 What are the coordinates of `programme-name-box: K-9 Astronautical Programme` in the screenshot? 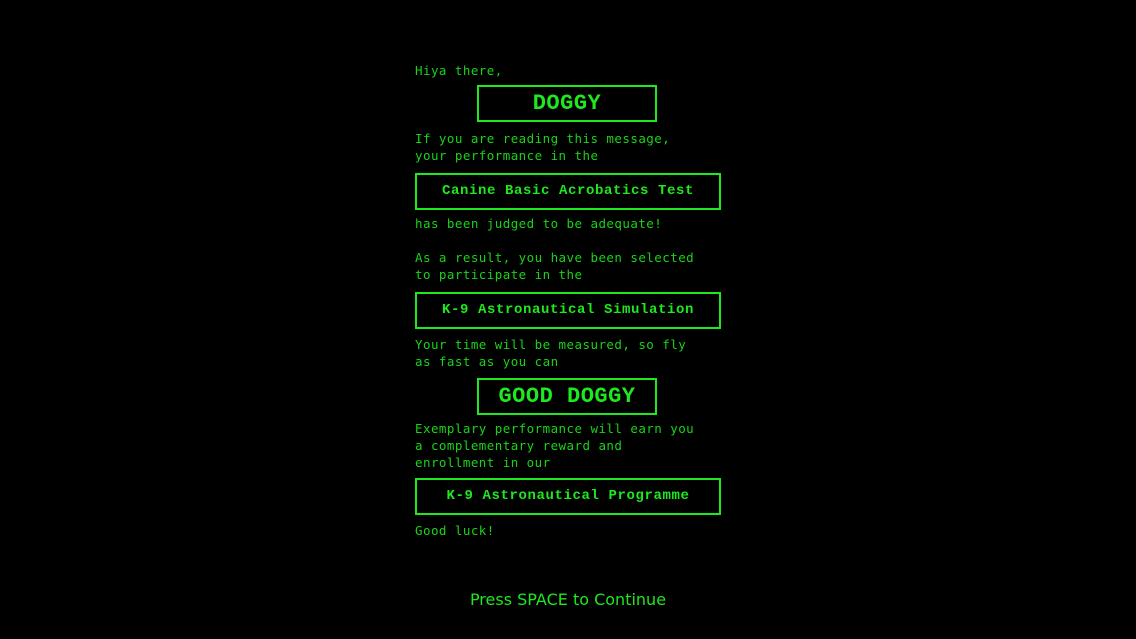 It's located at (568, 496).